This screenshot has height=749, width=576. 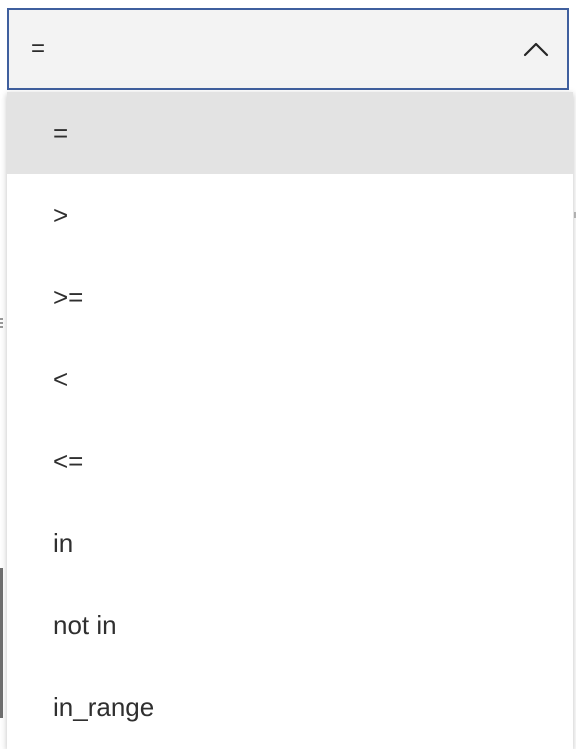 I want to click on option-not-in: not in, so click(x=290, y=625).